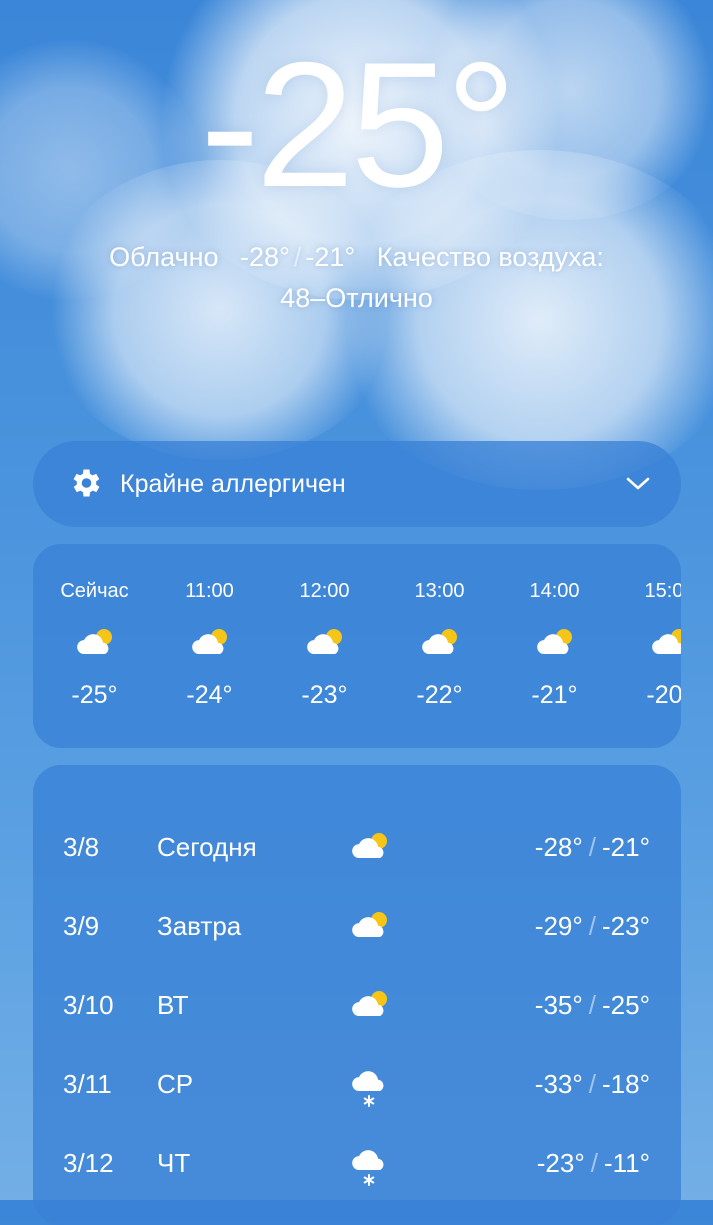 The image size is (713, 1225). I want to click on current-temperature: -25°, so click(358, 124).